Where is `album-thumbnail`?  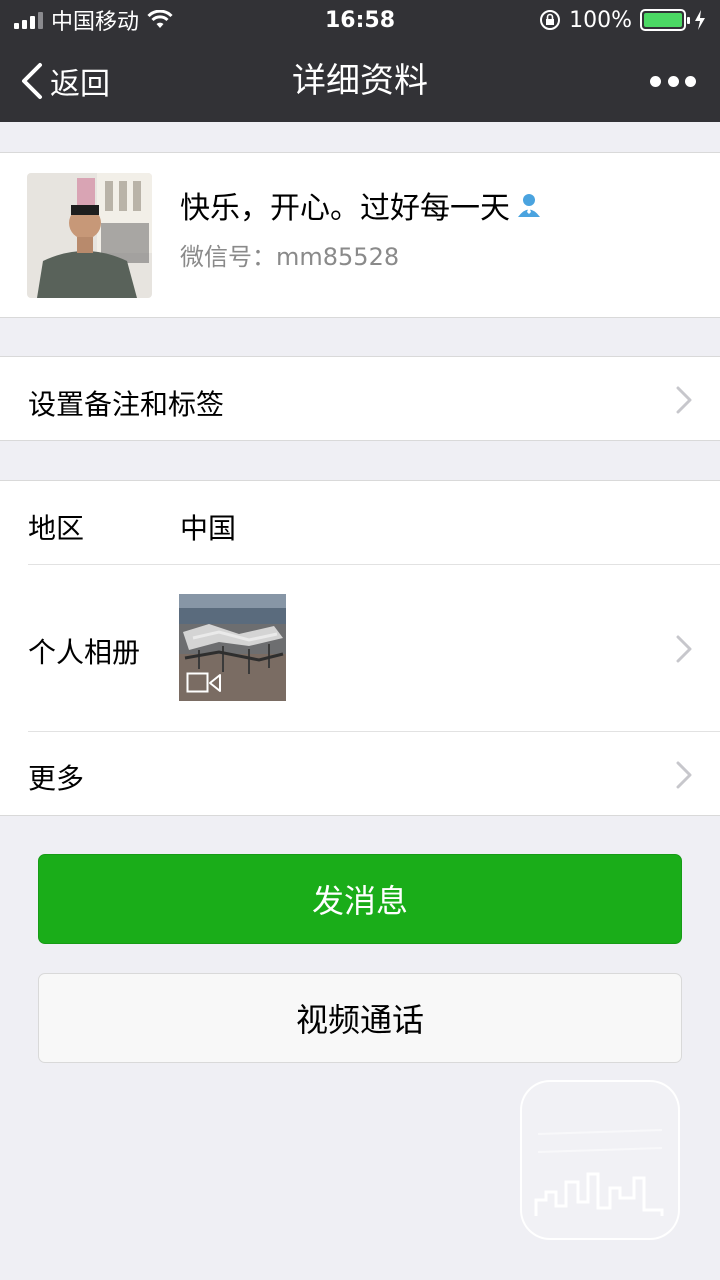 album-thumbnail is located at coordinates (232, 647).